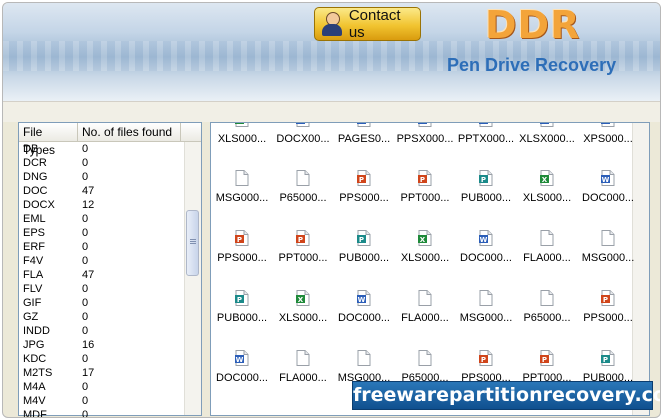  Describe the element at coordinates (101, 359) in the screenshot. I see `table-row: KDC 0` at that location.